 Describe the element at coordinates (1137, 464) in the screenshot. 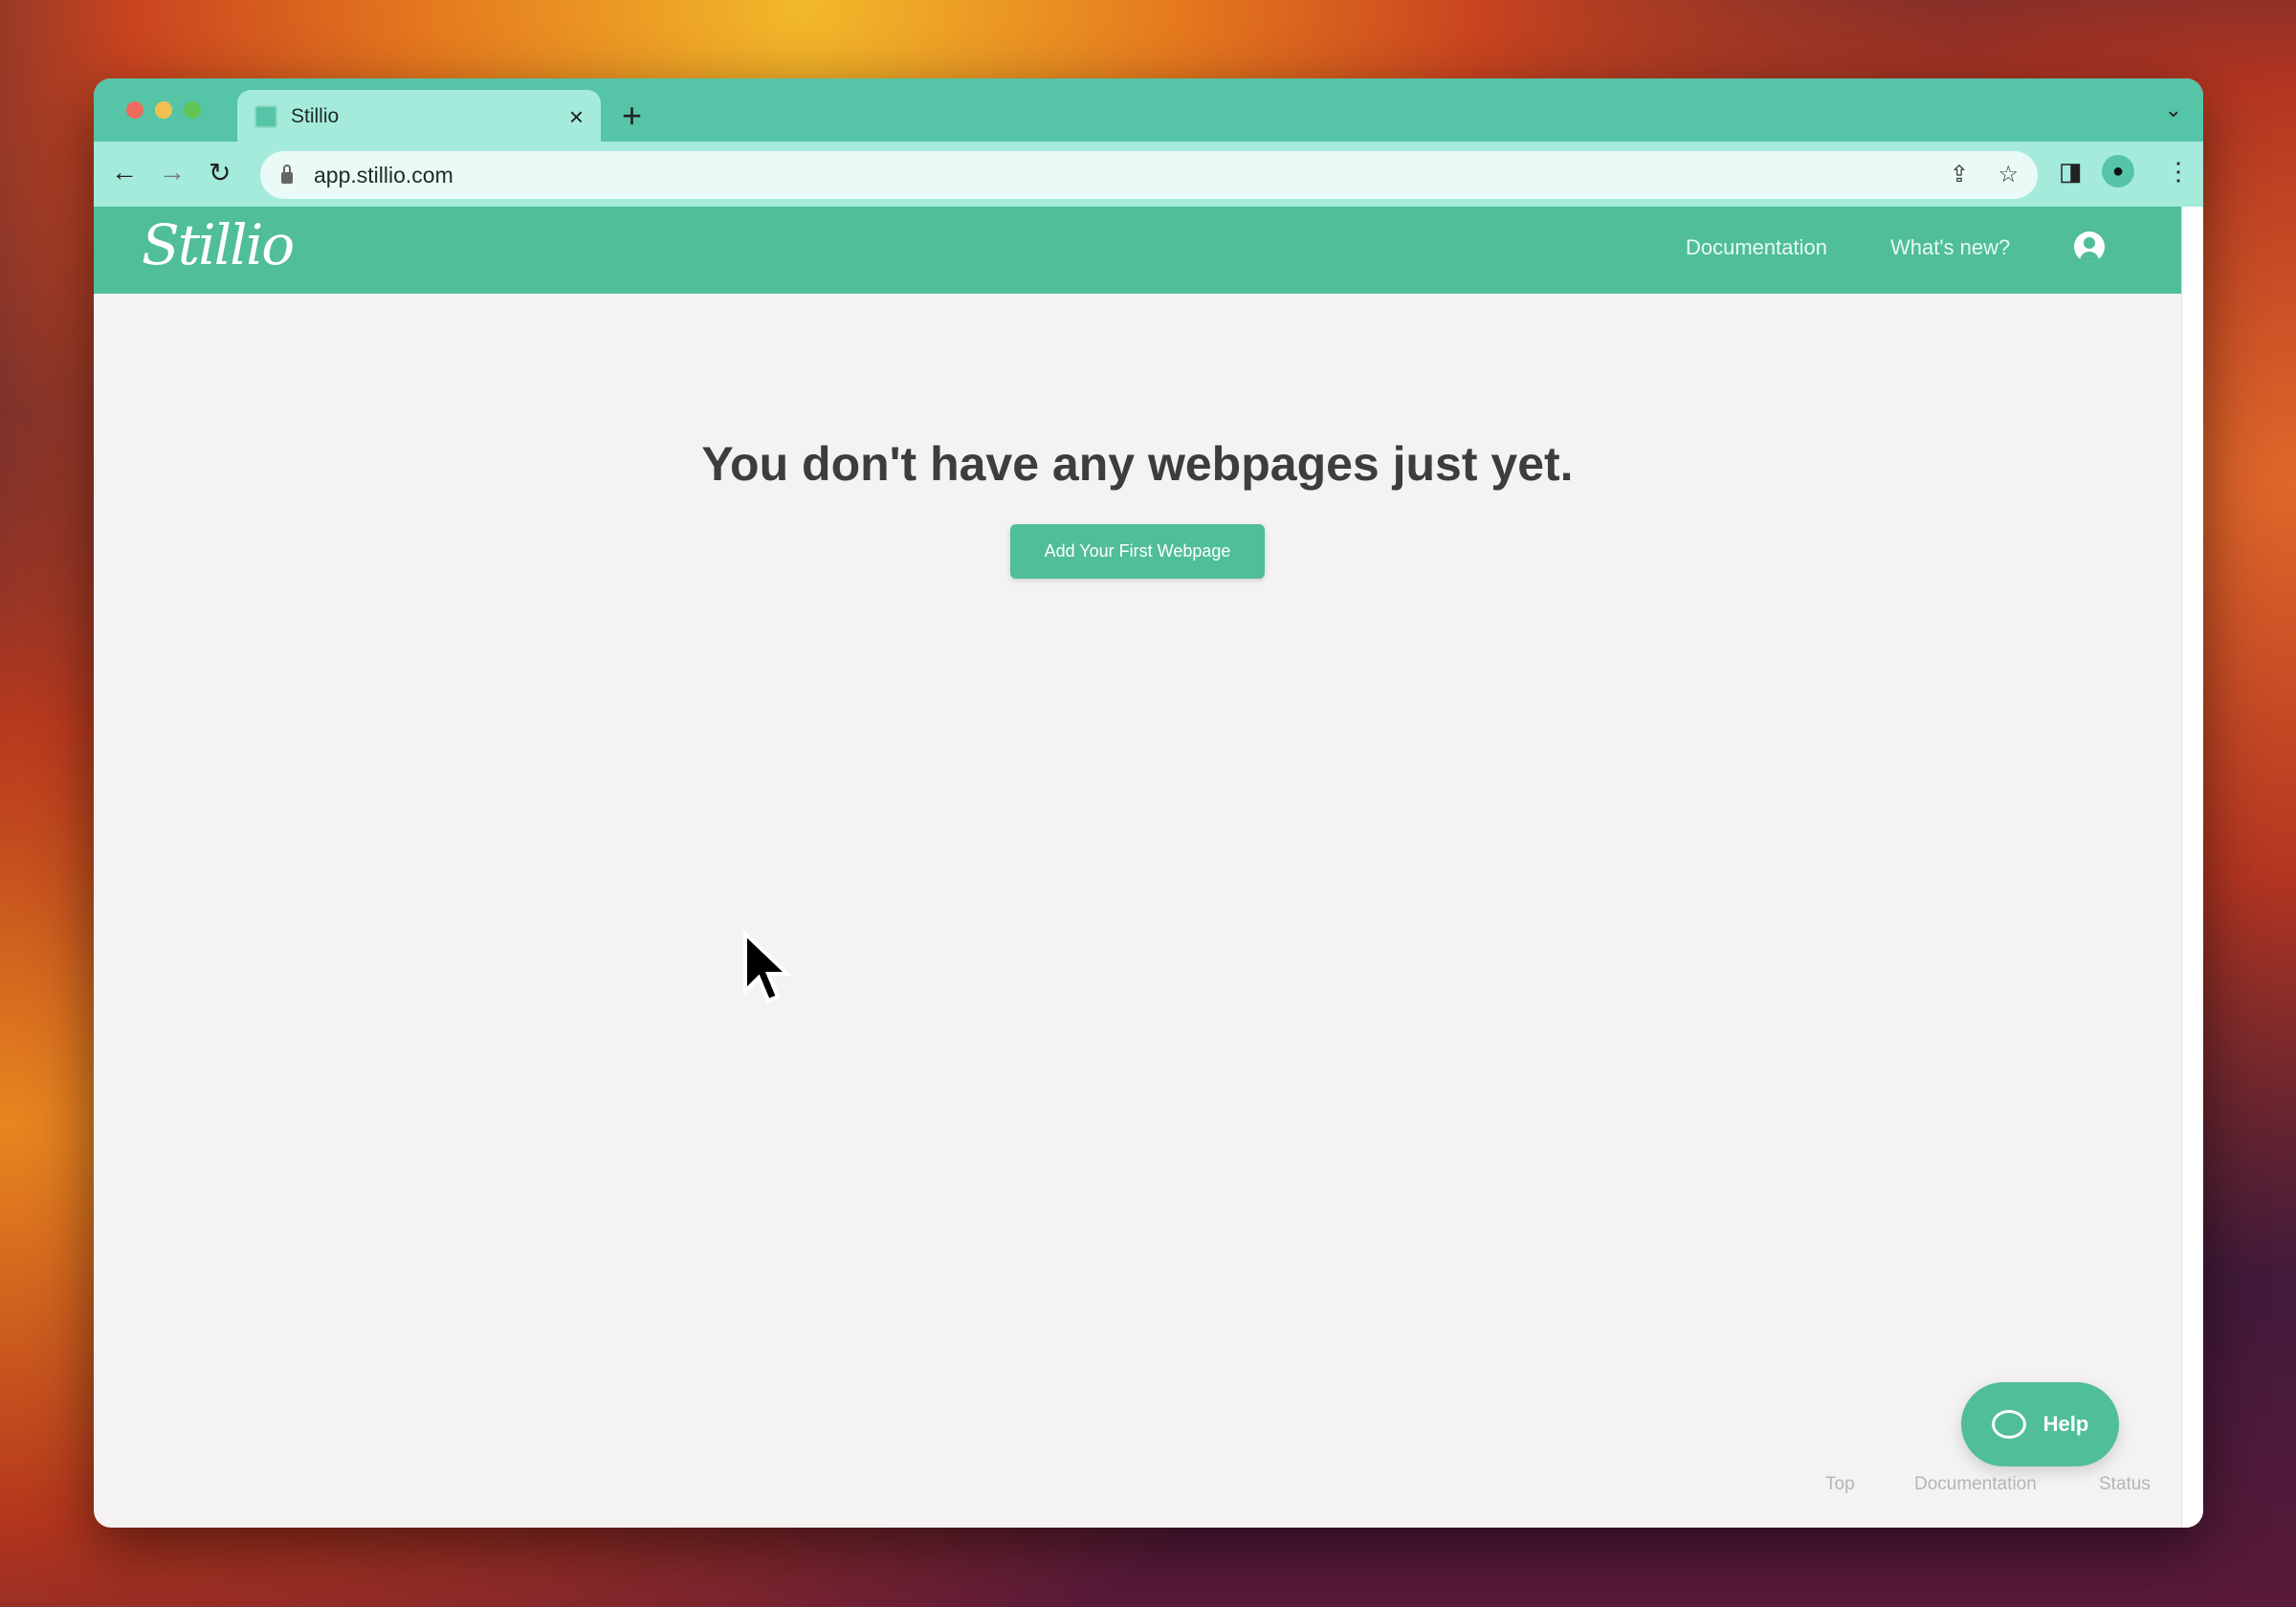

I see `empty-state-heading: You don't have any webpages just yet.` at that location.